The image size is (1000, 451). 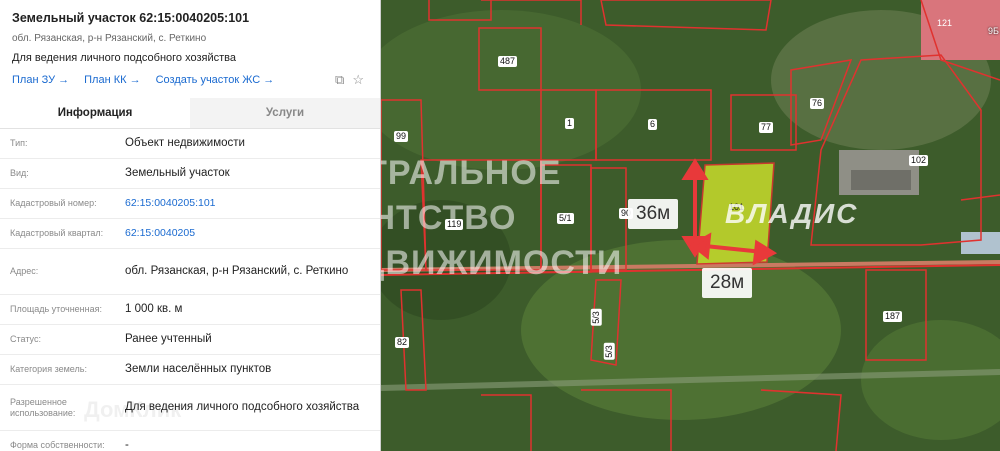 What do you see at coordinates (127, 445) in the screenshot?
I see `row-value: -` at bounding box center [127, 445].